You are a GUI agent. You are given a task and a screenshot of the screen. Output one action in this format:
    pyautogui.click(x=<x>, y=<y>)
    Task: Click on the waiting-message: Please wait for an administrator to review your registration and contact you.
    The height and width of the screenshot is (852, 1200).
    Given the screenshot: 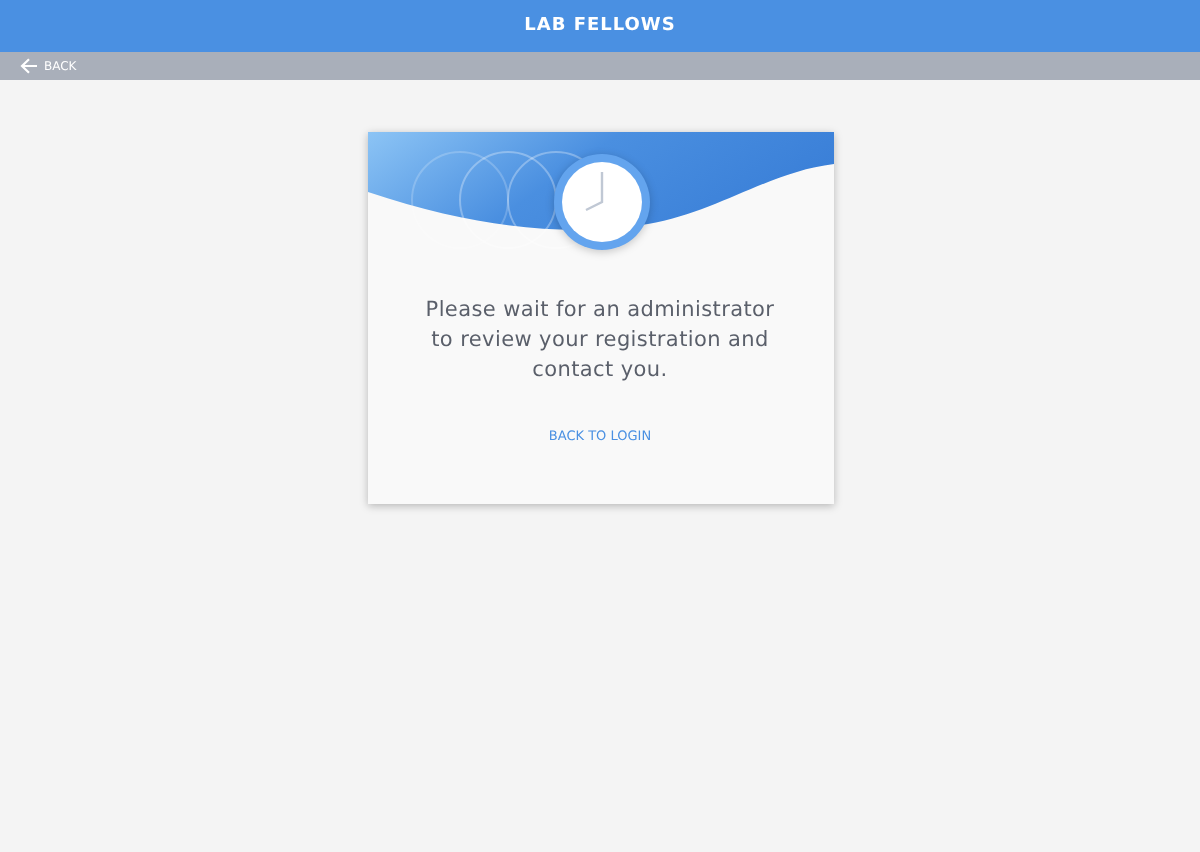 What is the action you would take?
    pyautogui.click(x=600, y=341)
    